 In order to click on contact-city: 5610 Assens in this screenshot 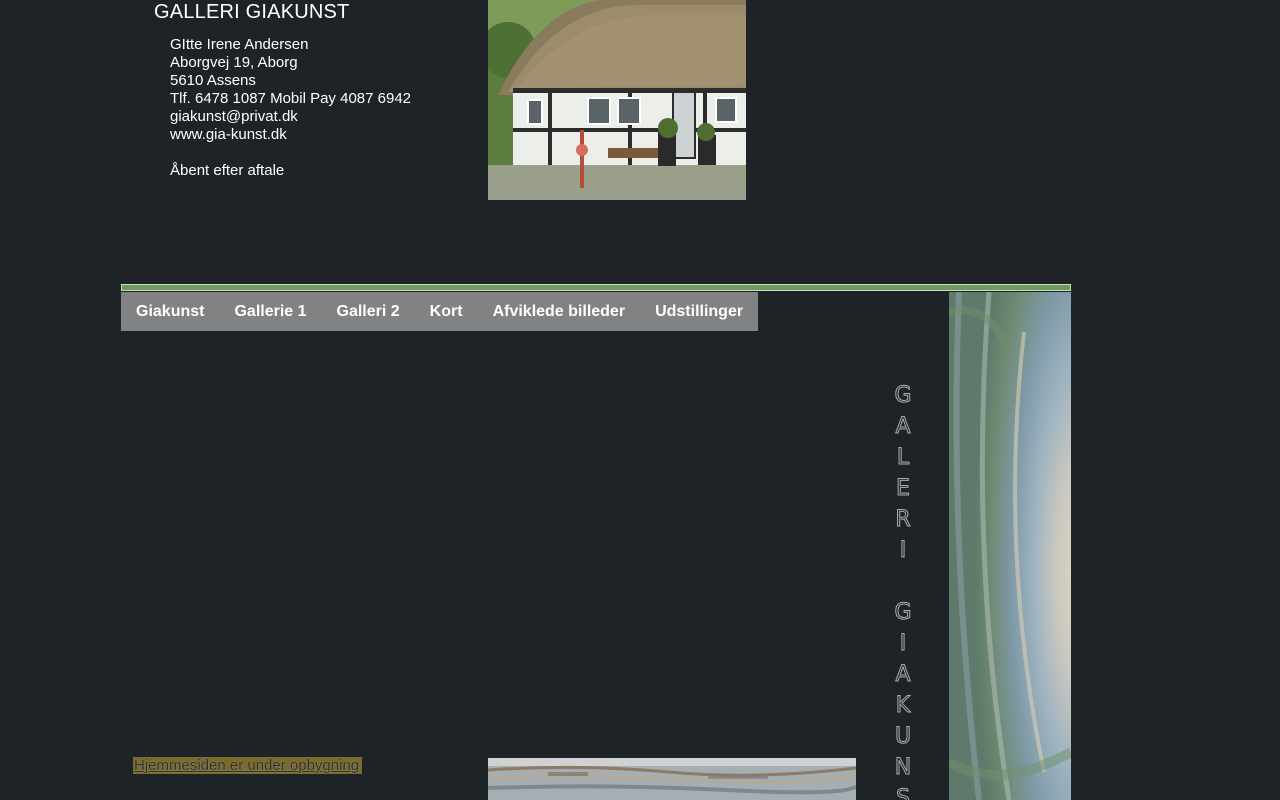, I will do `click(213, 80)`.